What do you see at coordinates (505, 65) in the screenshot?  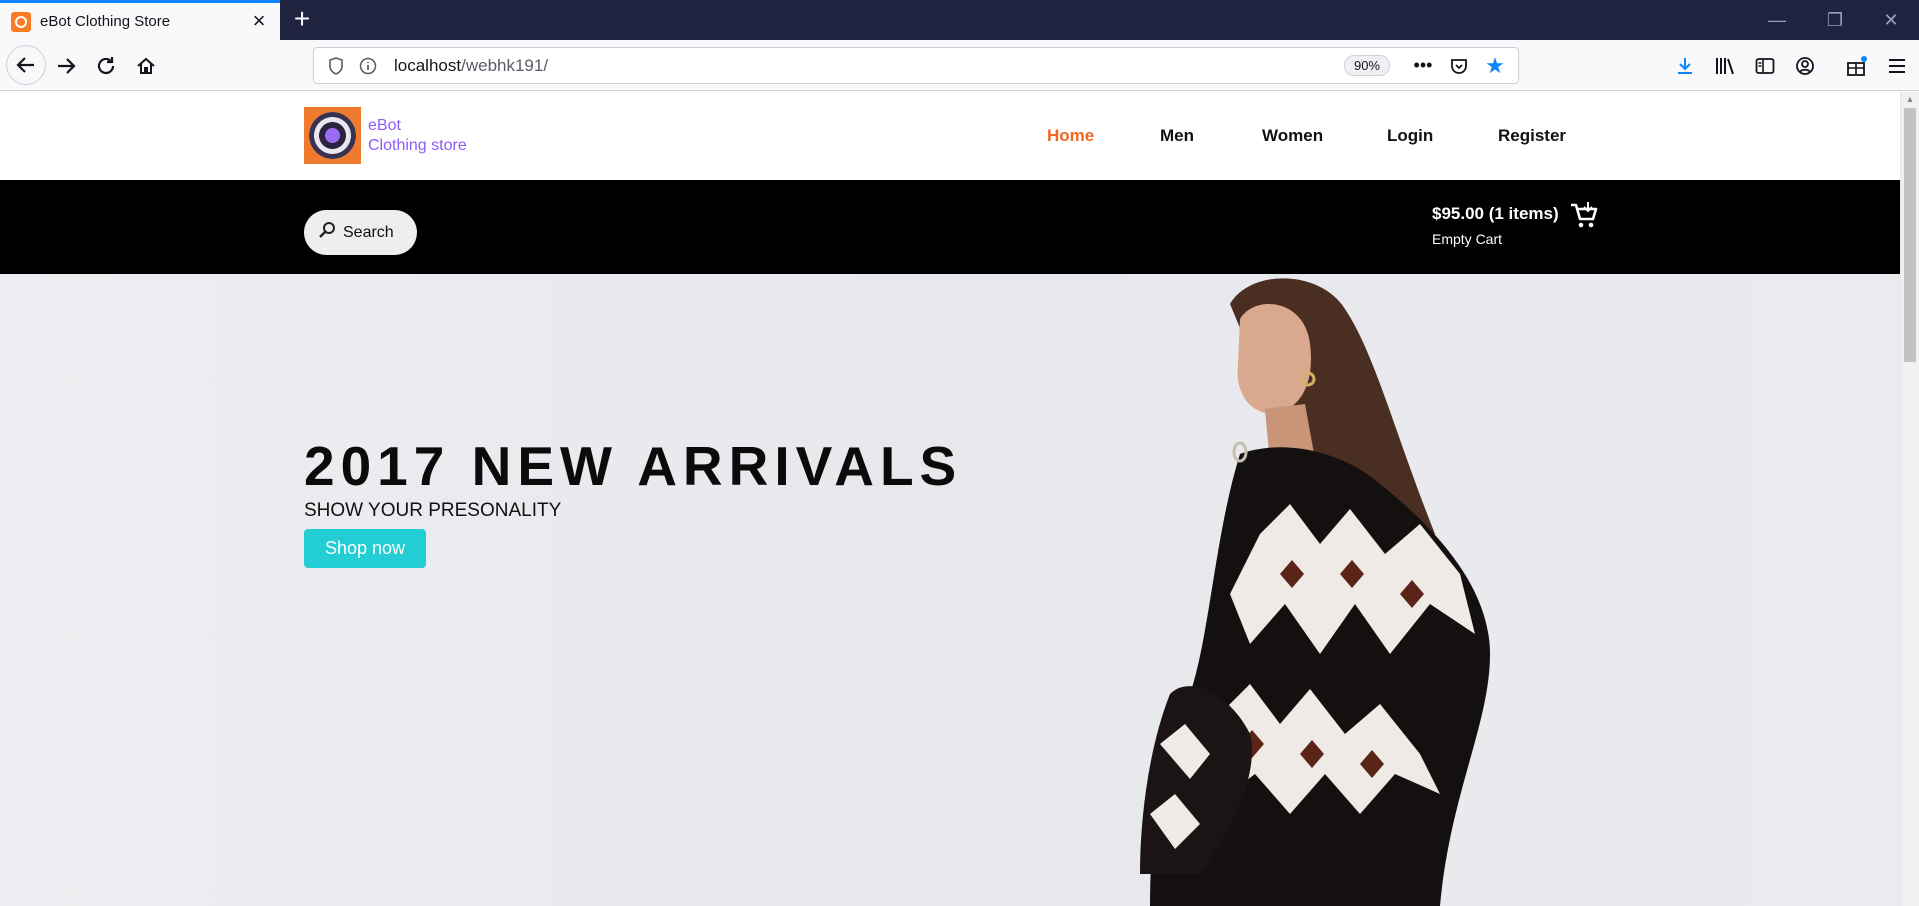 I see `url-path: /webhk191/` at bounding box center [505, 65].